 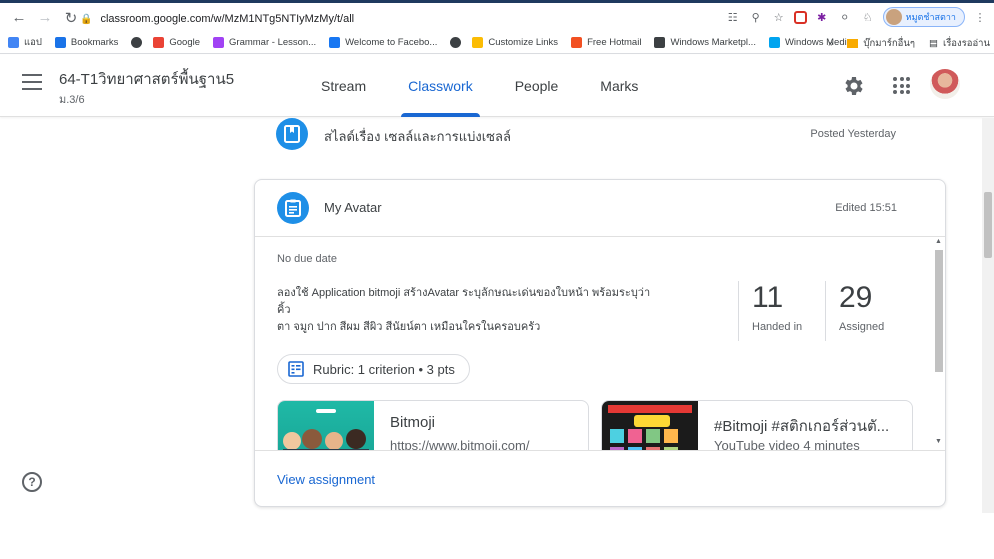 What do you see at coordinates (856, 297) in the screenshot?
I see `assigned-count: 29` at bounding box center [856, 297].